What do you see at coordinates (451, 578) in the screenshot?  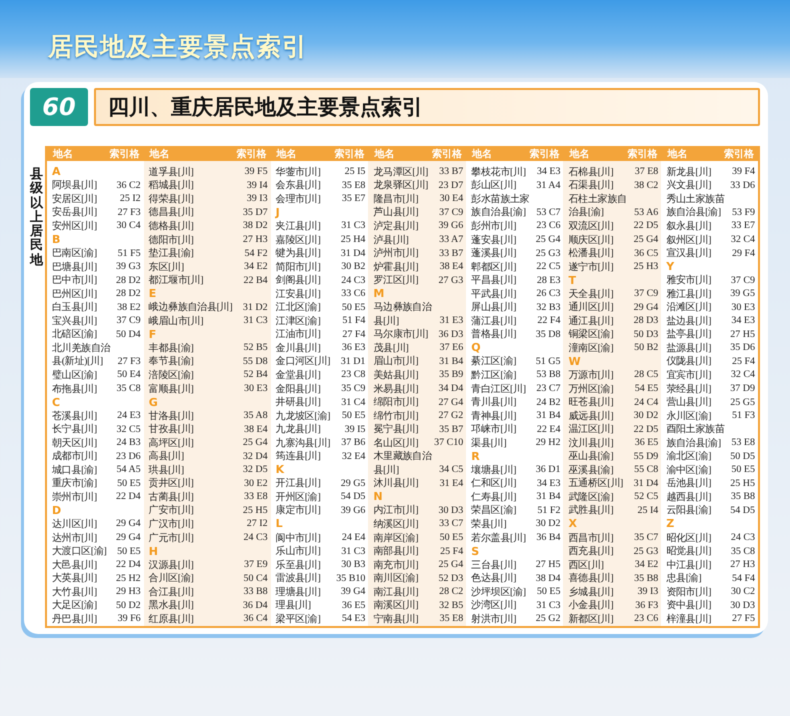 I see `grid-reference: 52 D3` at bounding box center [451, 578].